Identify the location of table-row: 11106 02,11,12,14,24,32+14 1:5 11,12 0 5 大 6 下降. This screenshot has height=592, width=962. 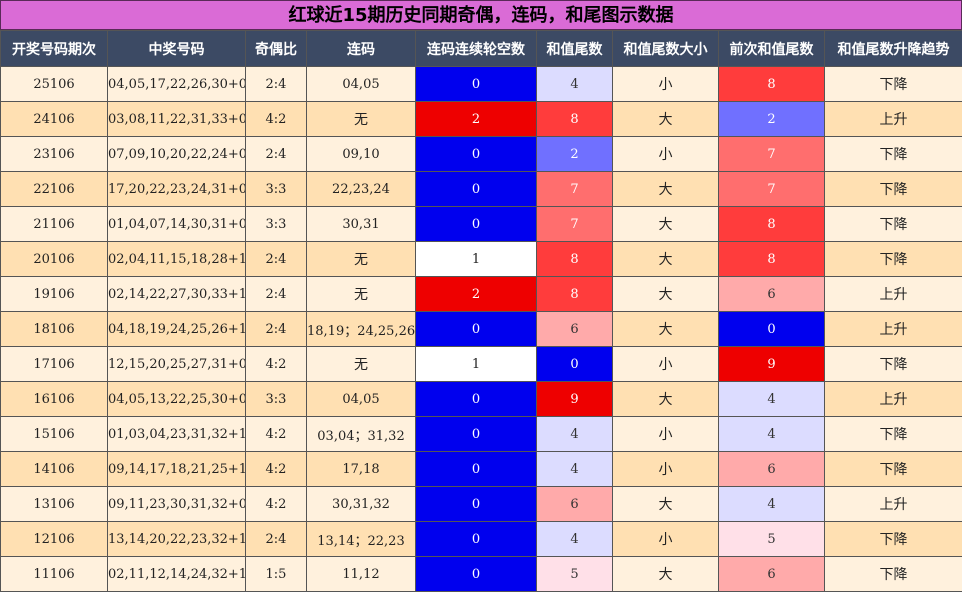
(481, 574).